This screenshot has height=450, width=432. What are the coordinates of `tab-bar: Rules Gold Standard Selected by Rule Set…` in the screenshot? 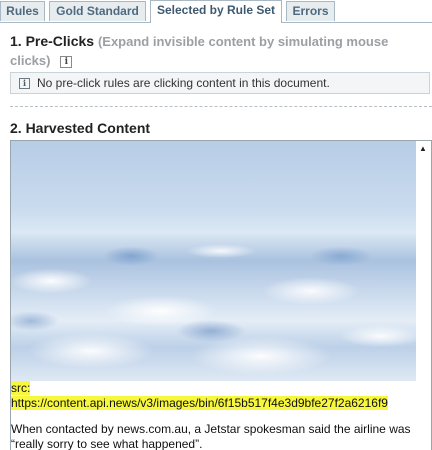 It's located at (216, 11).